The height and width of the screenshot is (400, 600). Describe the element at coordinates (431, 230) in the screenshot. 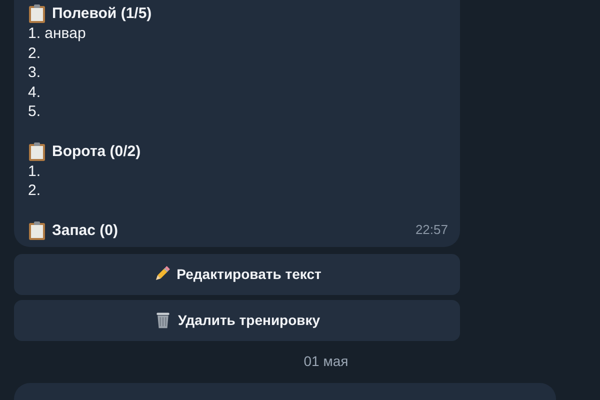

I see `message-time: 22:57` at that location.